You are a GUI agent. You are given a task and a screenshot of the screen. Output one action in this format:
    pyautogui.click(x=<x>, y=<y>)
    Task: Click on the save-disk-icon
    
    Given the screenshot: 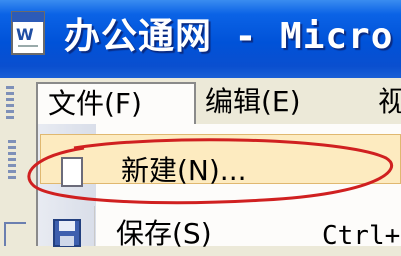 What is the action you would take?
    pyautogui.click(x=67, y=233)
    